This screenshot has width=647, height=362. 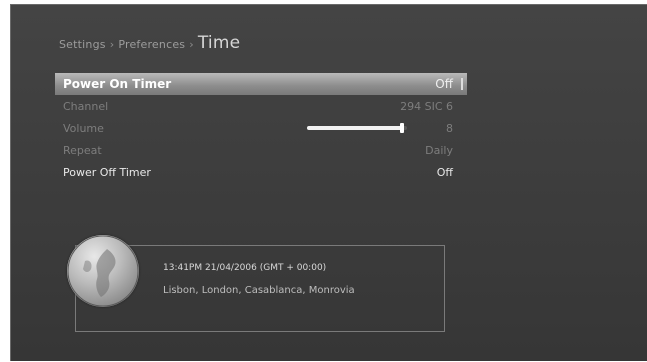 What do you see at coordinates (439, 150) in the screenshot?
I see `menu-row-value: Daily` at bounding box center [439, 150].